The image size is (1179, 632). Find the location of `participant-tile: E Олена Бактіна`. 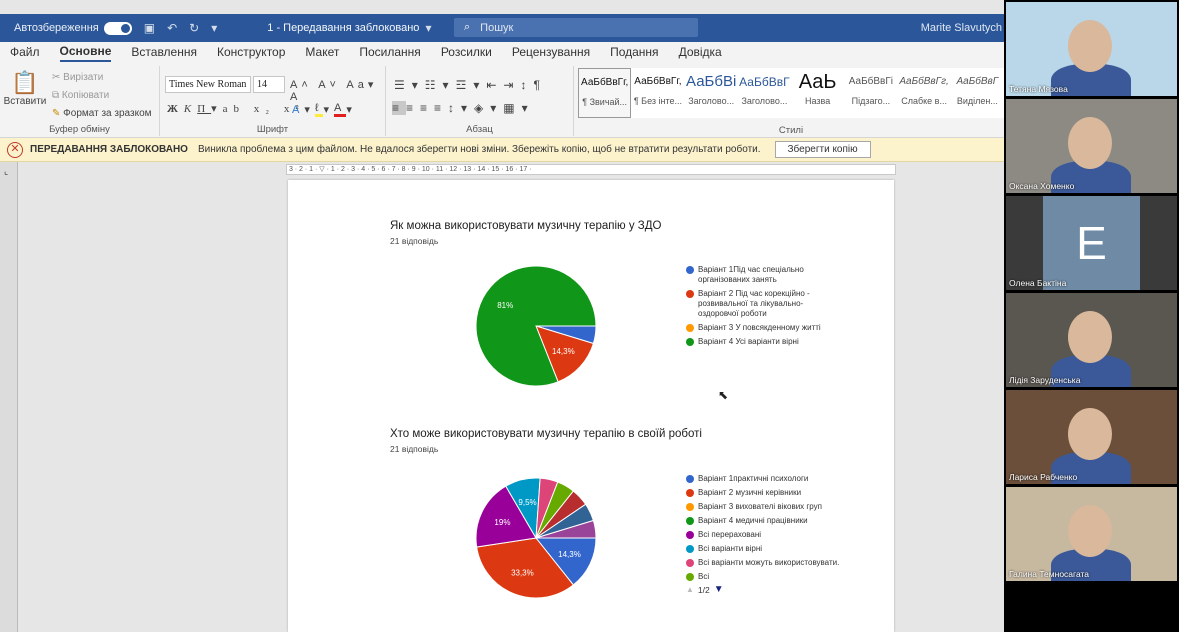

participant-tile: E Олена Бактіна is located at coordinates (1091, 243).